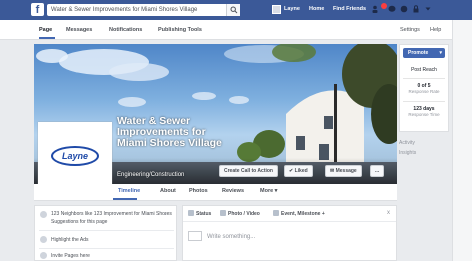 The image size is (472, 261). I want to click on invite-pages-link: Invite Pages here, so click(70, 256).